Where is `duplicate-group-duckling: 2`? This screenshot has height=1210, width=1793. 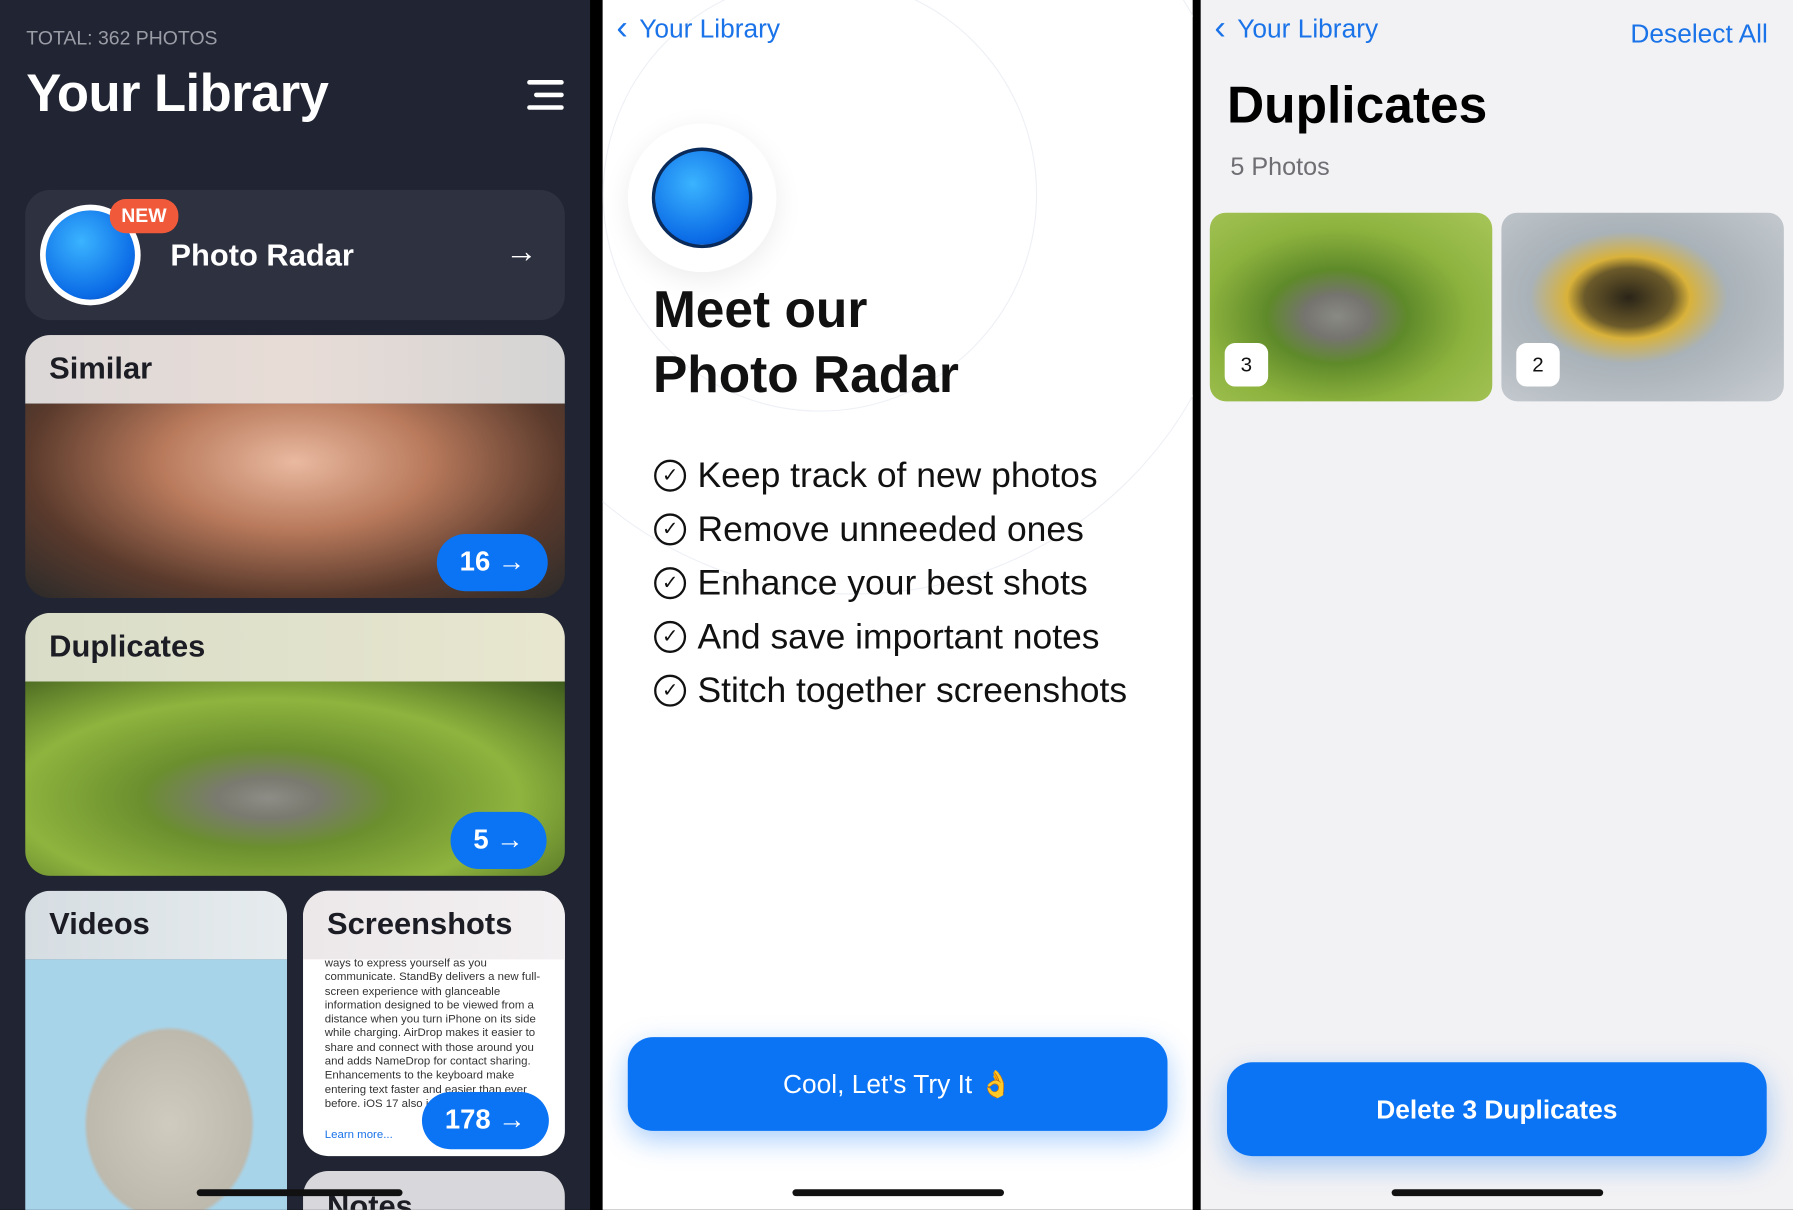 duplicate-group-duckling: 2 is located at coordinates (1642, 307).